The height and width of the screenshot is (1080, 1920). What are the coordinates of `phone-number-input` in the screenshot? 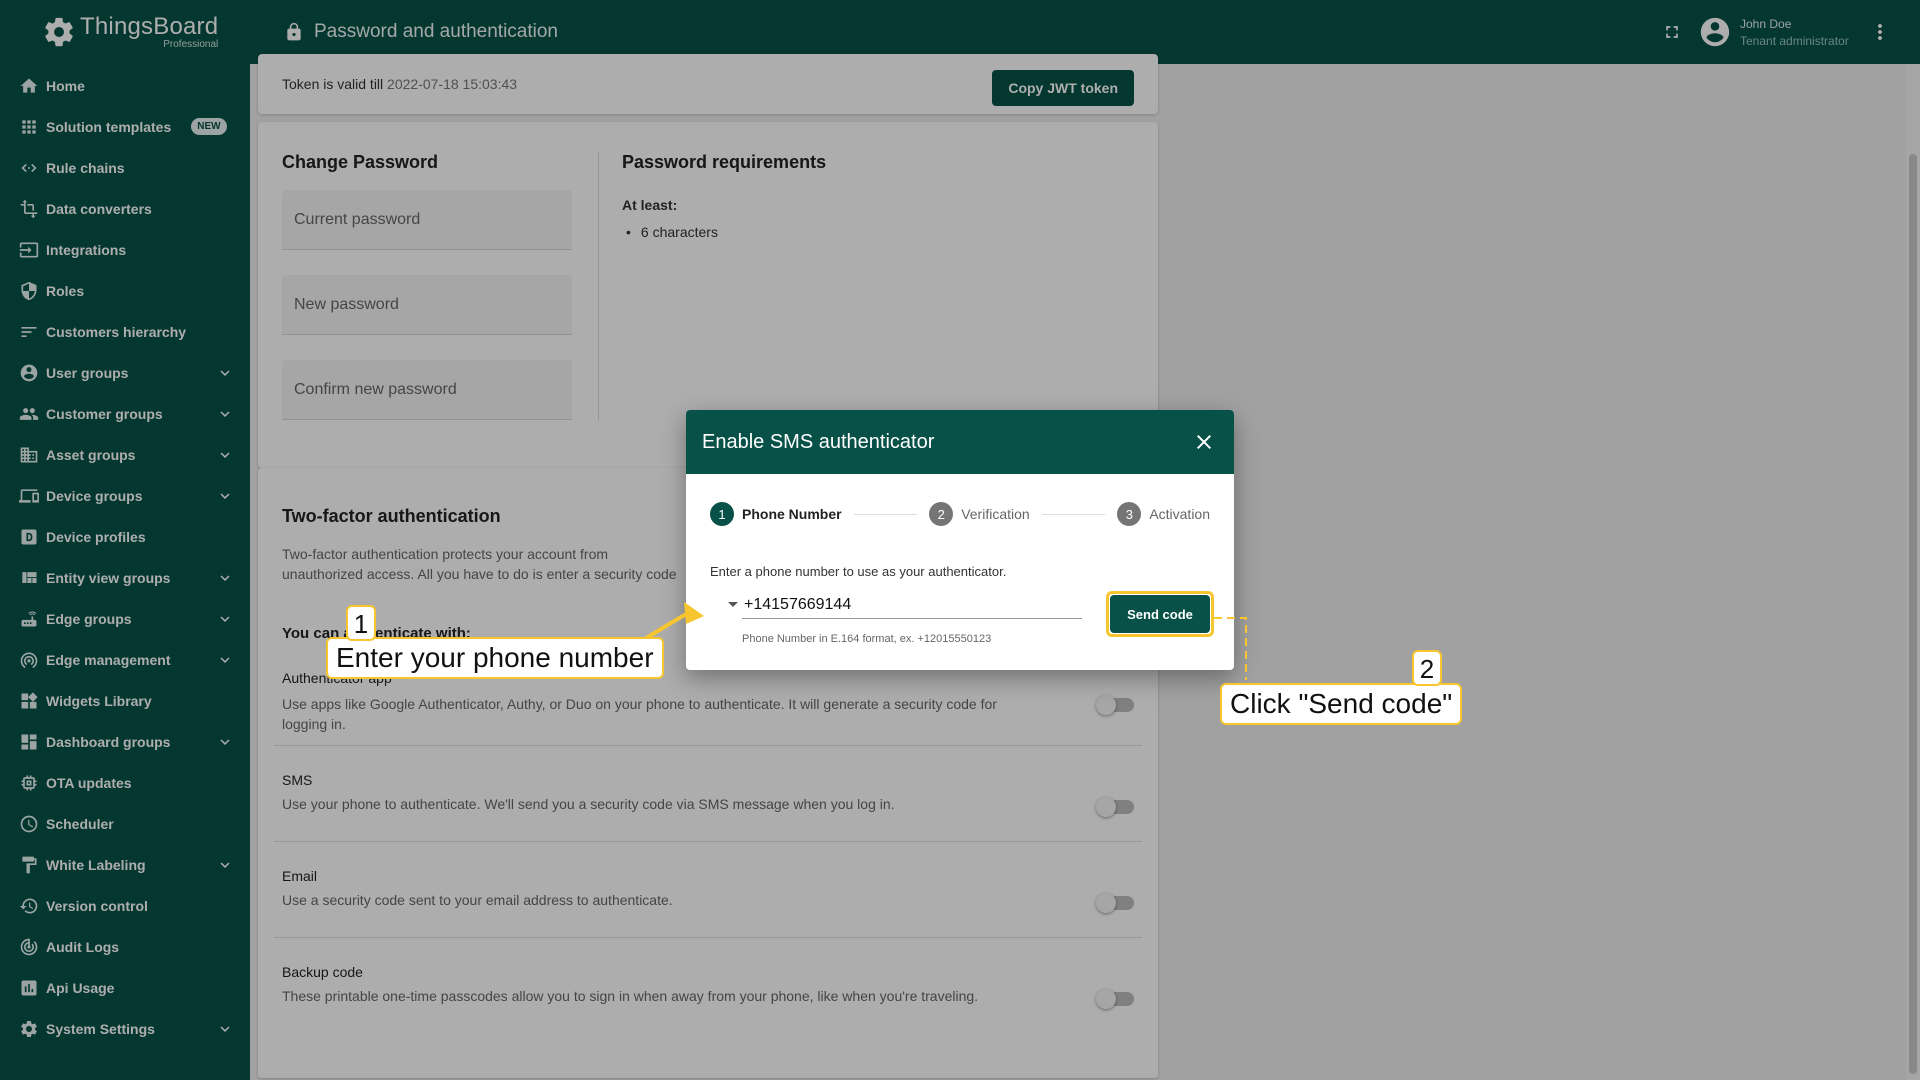 It's located at (912, 607).